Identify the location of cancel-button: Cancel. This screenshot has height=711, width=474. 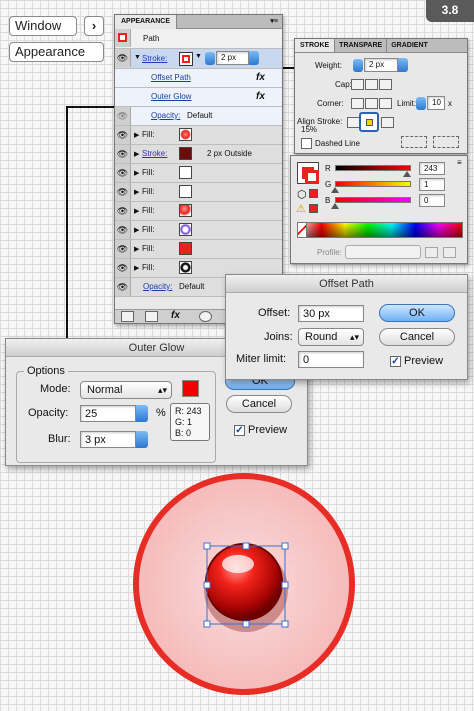
(259, 404).